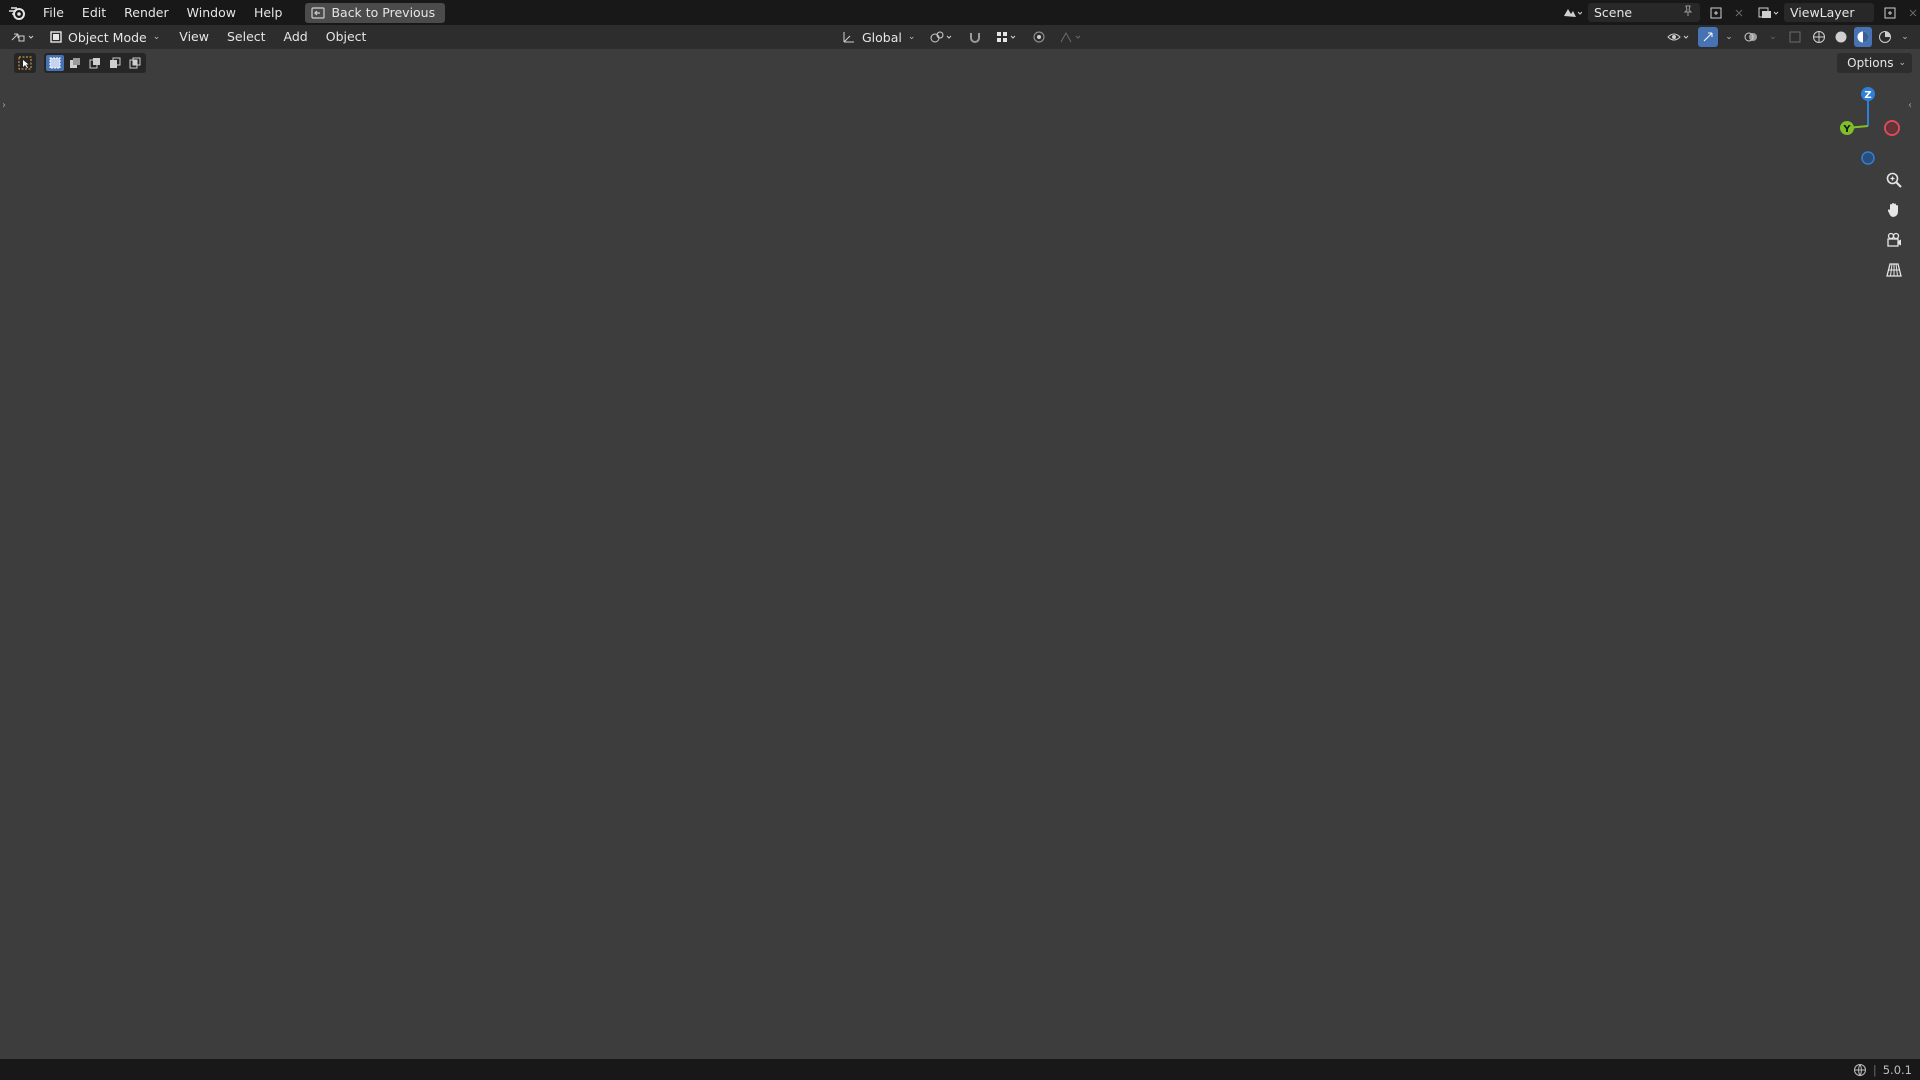 The height and width of the screenshot is (1080, 1920). What do you see at coordinates (25, 63) in the screenshot?
I see `select-tool-icon` at bounding box center [25, 63].